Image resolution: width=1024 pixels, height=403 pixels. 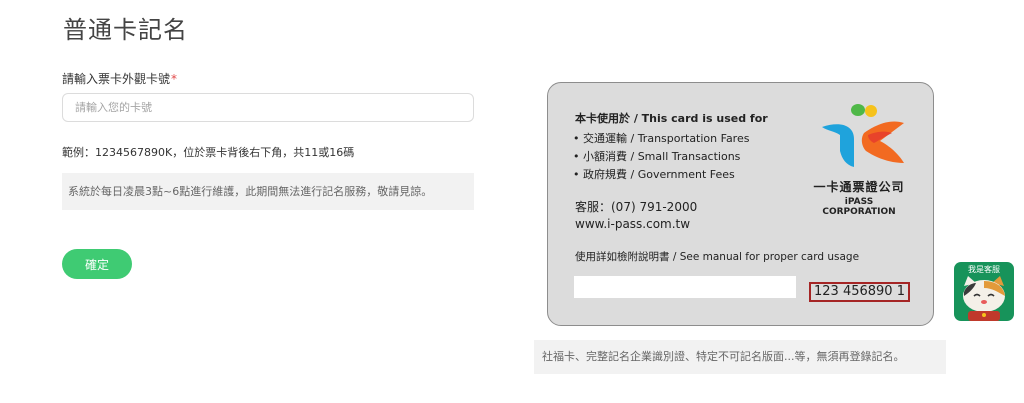 What do you see at coordinates (666, 138) in the screenshot?
I see `card-use-text: 交通運輸 / Transportation Fares` at bounding box center [666, 138].